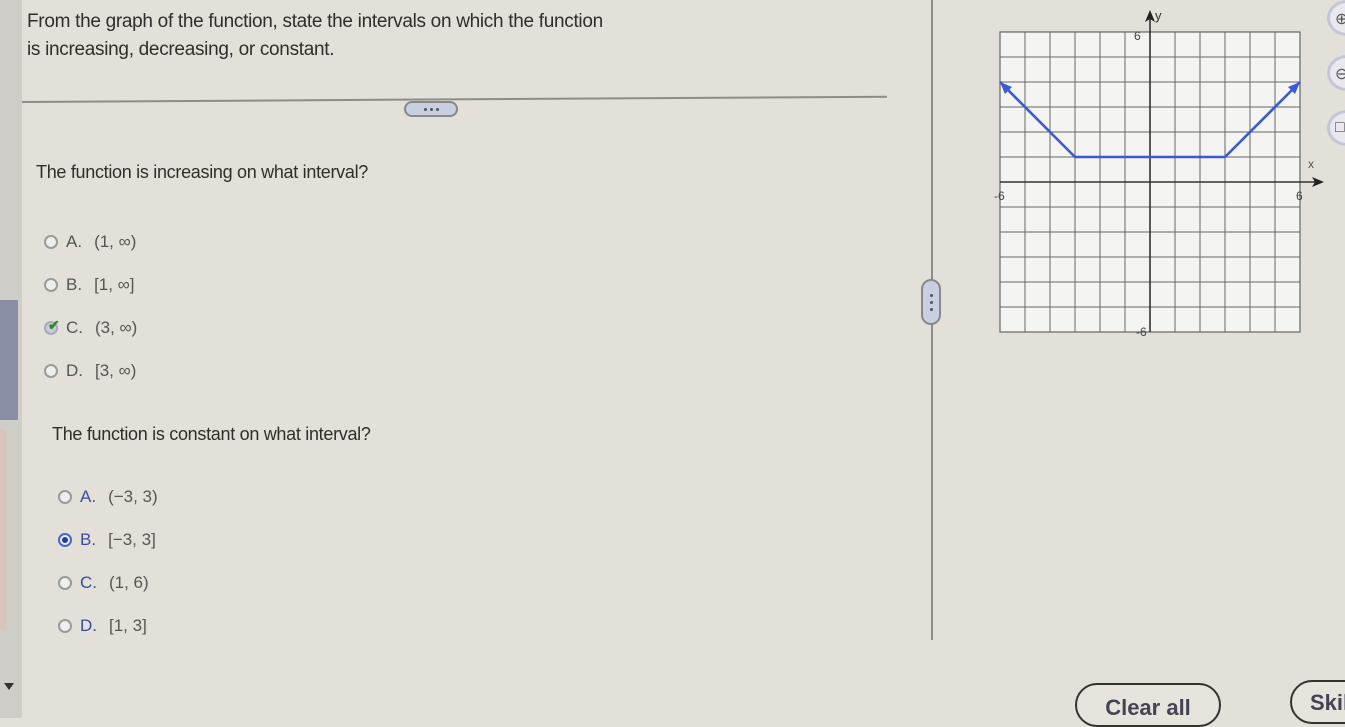 The width and height of the screenshot is (1345, 727). I want to click on option-value: [−3, 3], so click(132, 539).